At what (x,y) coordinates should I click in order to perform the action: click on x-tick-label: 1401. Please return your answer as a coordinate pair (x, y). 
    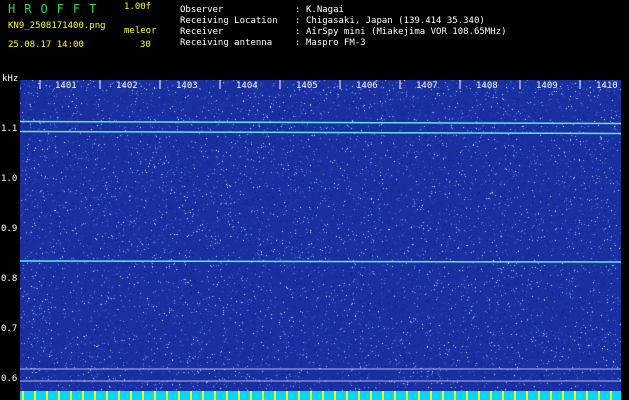
    Looking at the image, I should click on (66, 86).